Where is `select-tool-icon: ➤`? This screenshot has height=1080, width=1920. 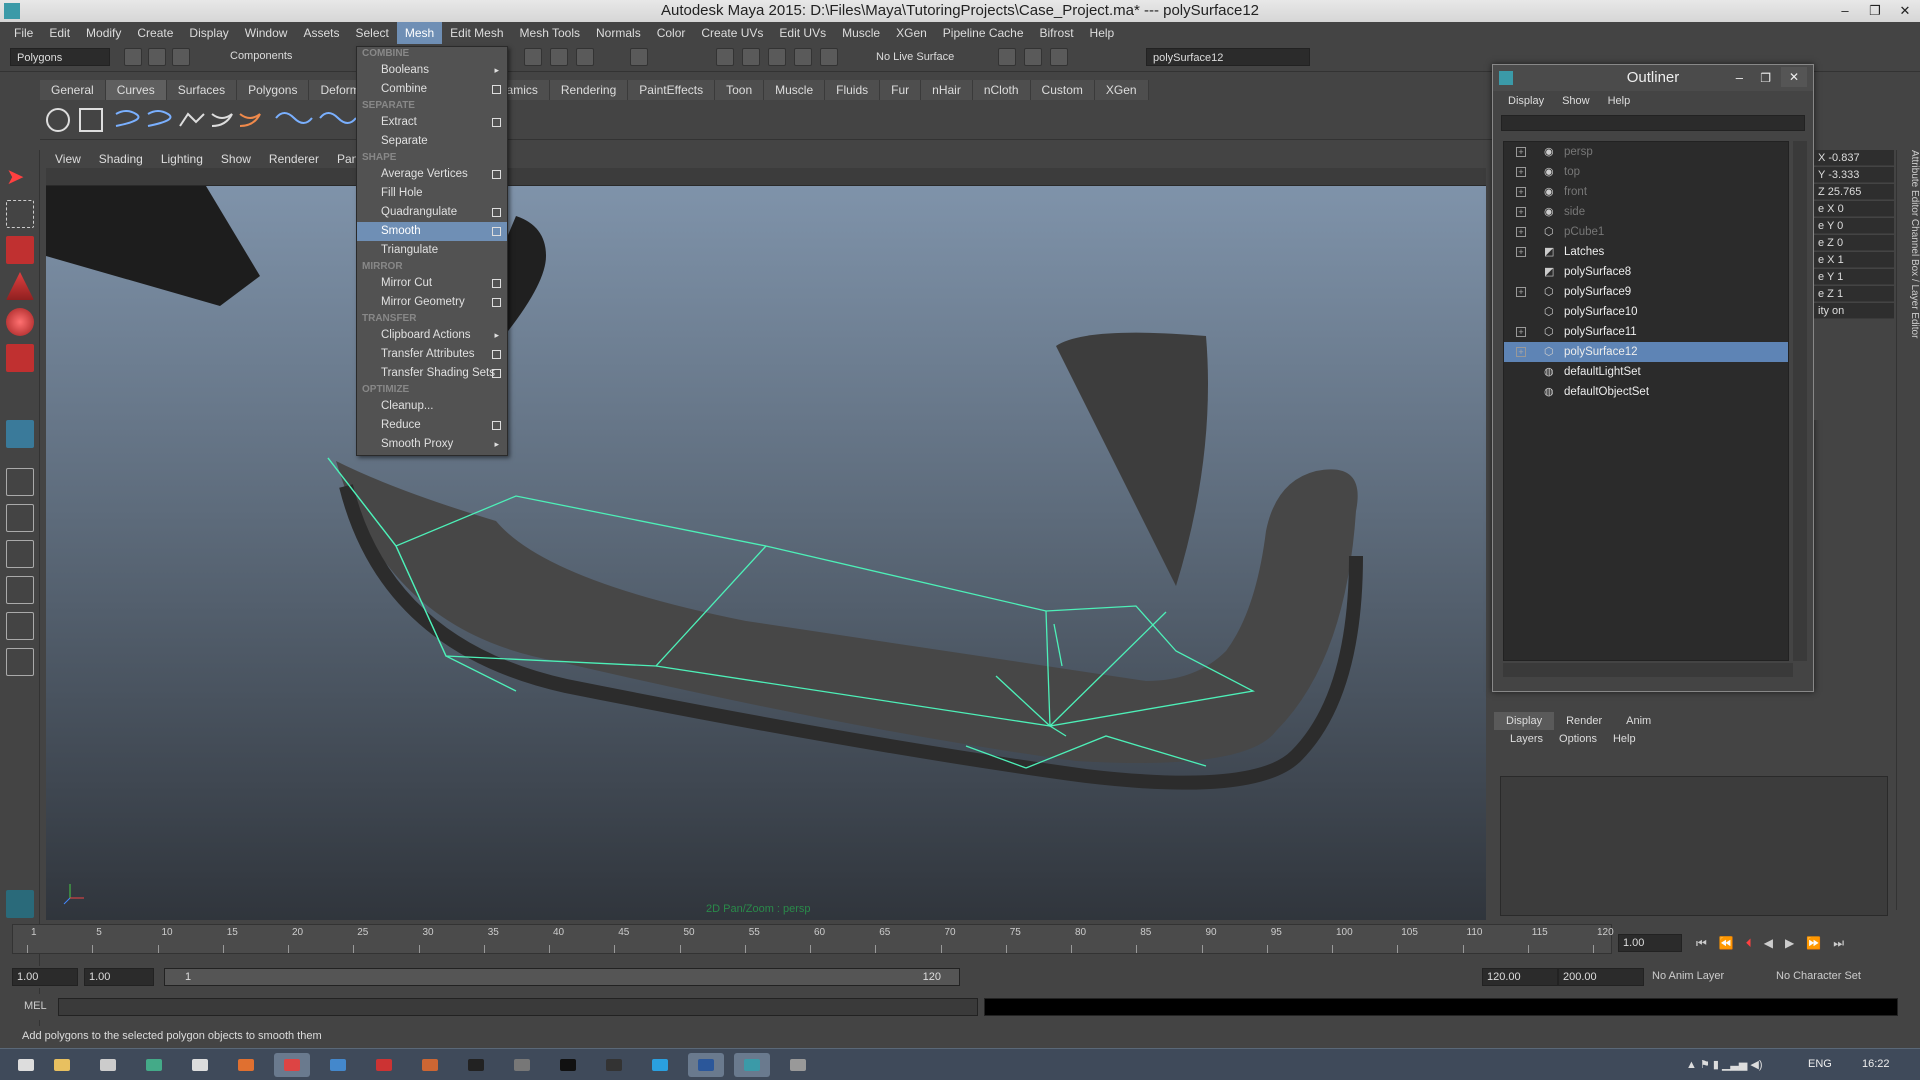 select-tool-icon: ➤ is located at coordinates (20, 178).